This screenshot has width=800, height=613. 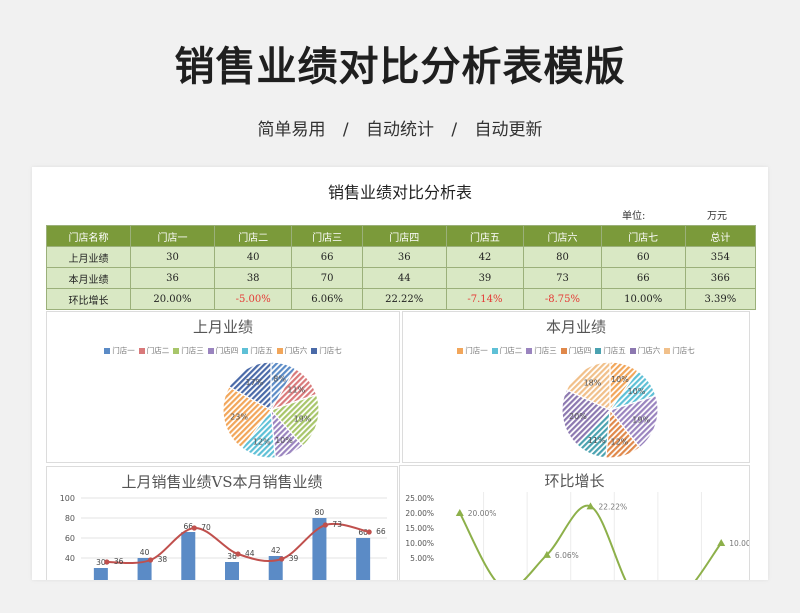 I want to click on line-data-label: 38, so click(x=163, y=559).